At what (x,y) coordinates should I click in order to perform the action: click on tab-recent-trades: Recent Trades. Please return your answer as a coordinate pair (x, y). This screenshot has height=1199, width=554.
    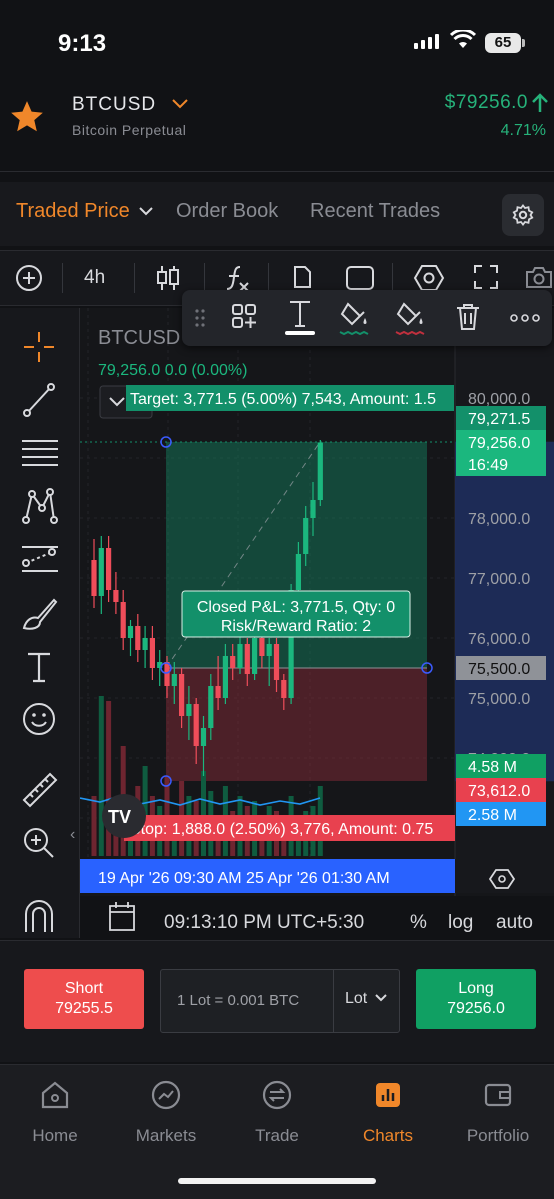
    Looking at the image, I should click on (375, 211).